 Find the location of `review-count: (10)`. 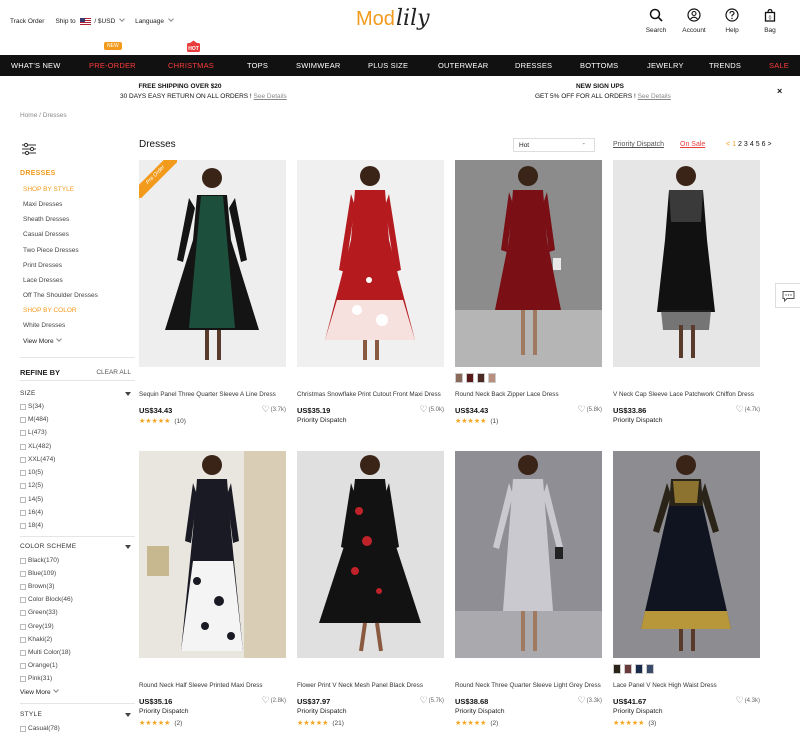

review-count: (10) is located at coordinates (180, 421).